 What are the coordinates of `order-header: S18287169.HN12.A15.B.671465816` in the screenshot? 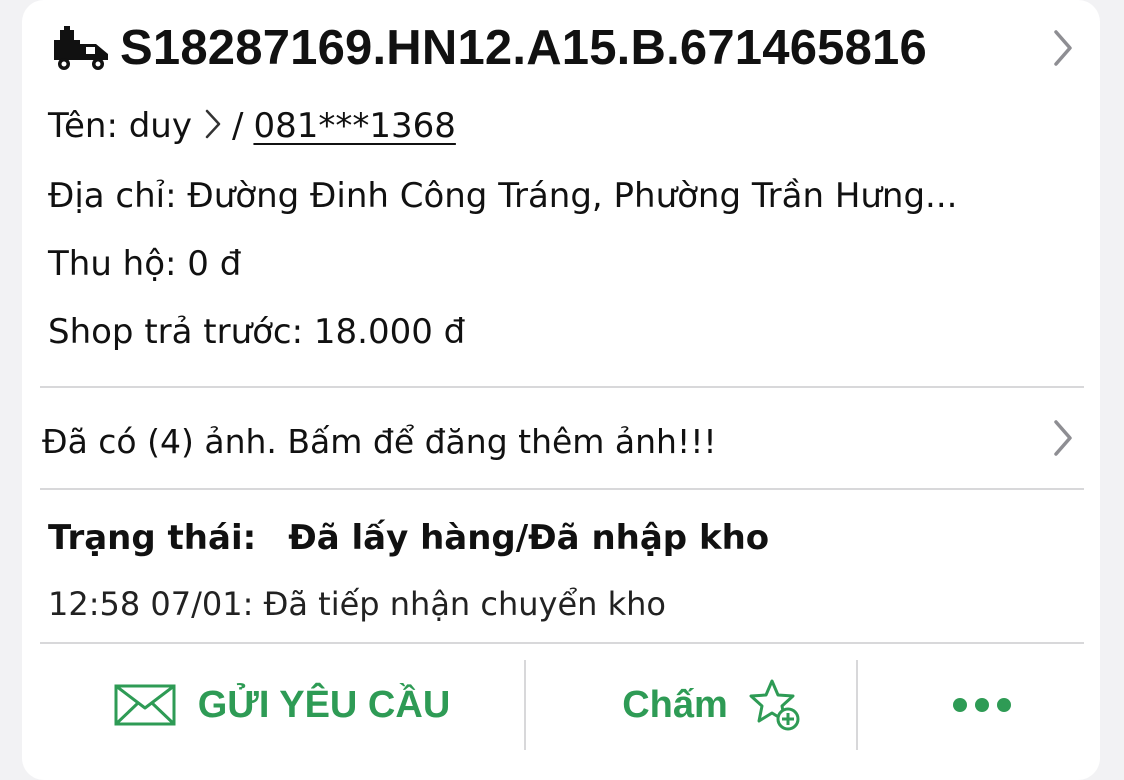 It's located at (561, 46).